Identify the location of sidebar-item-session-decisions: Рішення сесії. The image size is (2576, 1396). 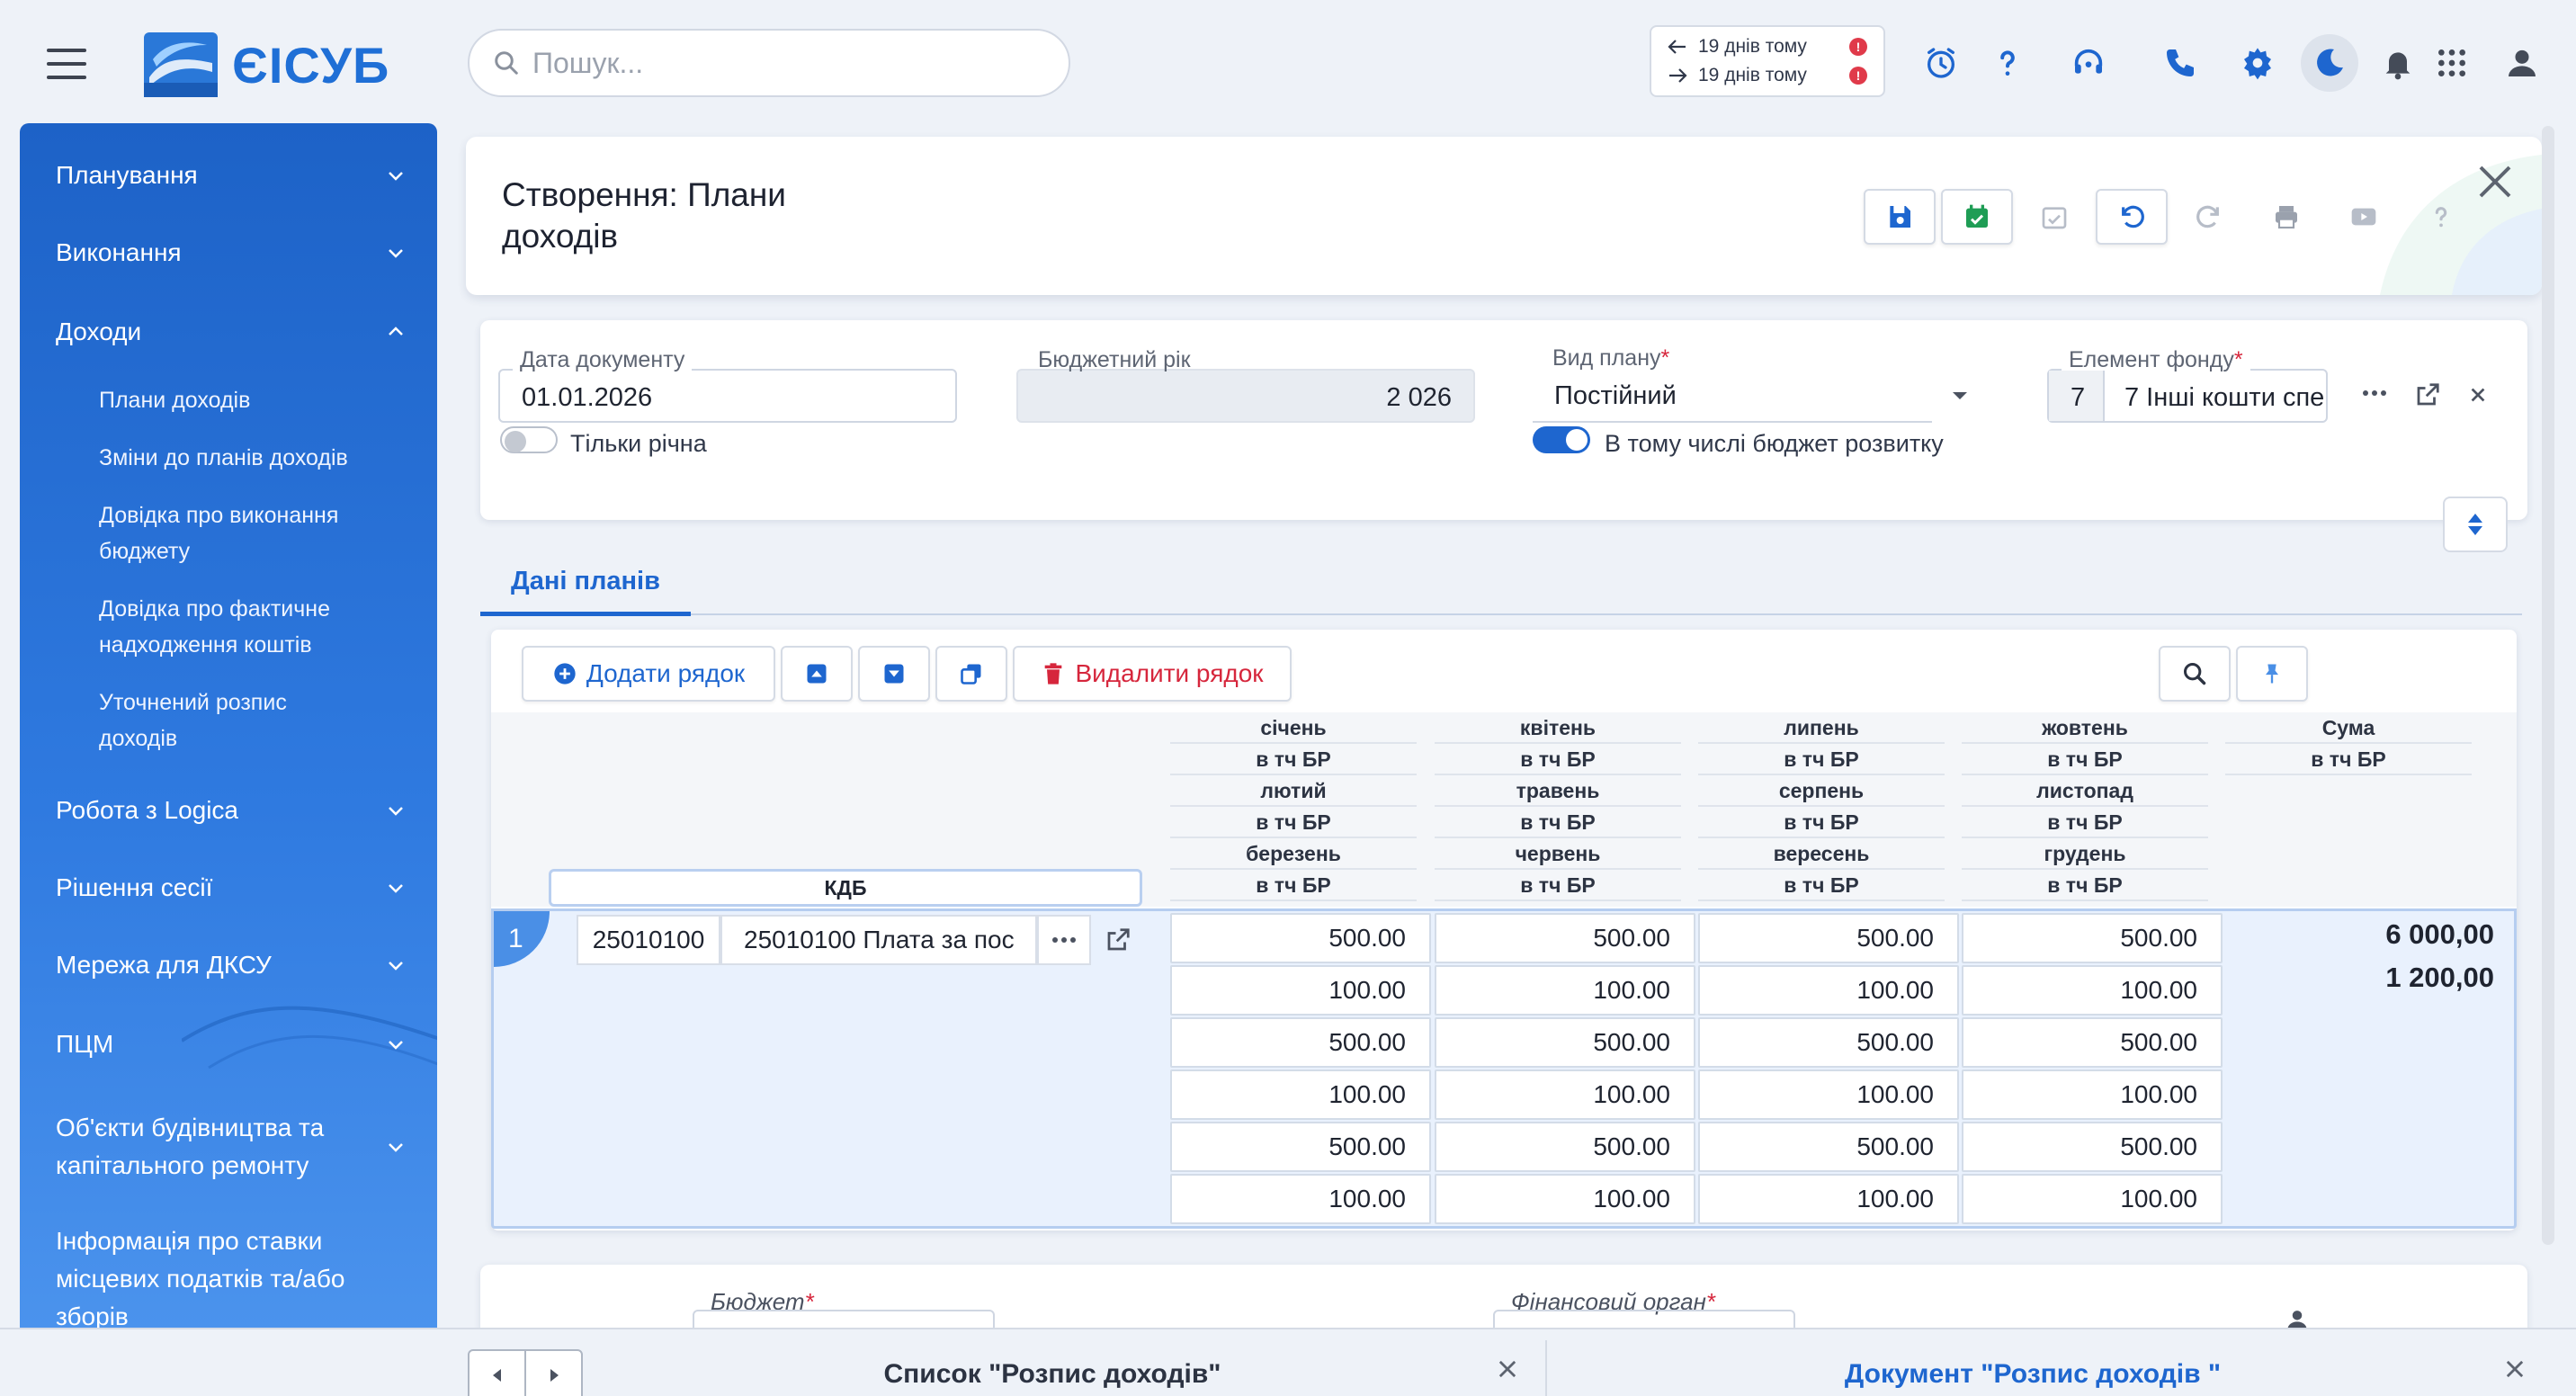
(231, 888).